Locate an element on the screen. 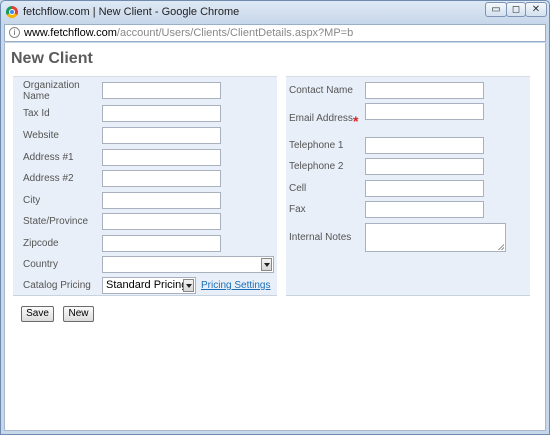  page-info-icon: i is located at coordinates (14, 32).